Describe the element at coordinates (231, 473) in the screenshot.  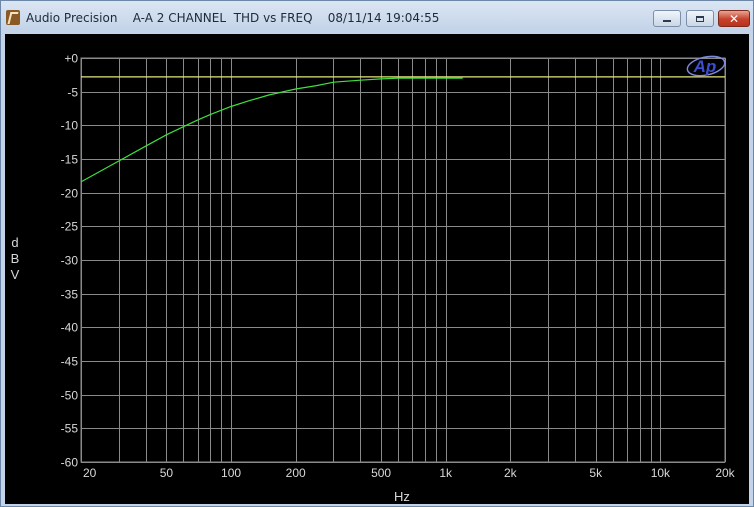
I see `x-tick-label: 100` at that location.